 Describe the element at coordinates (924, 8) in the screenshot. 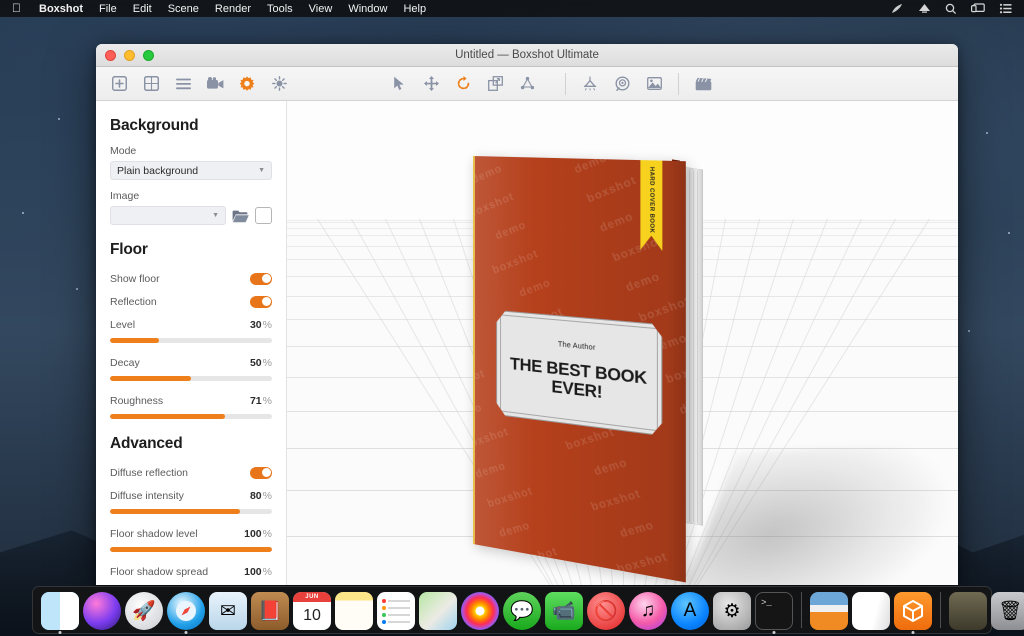

I see `wifi-icon` at that location.